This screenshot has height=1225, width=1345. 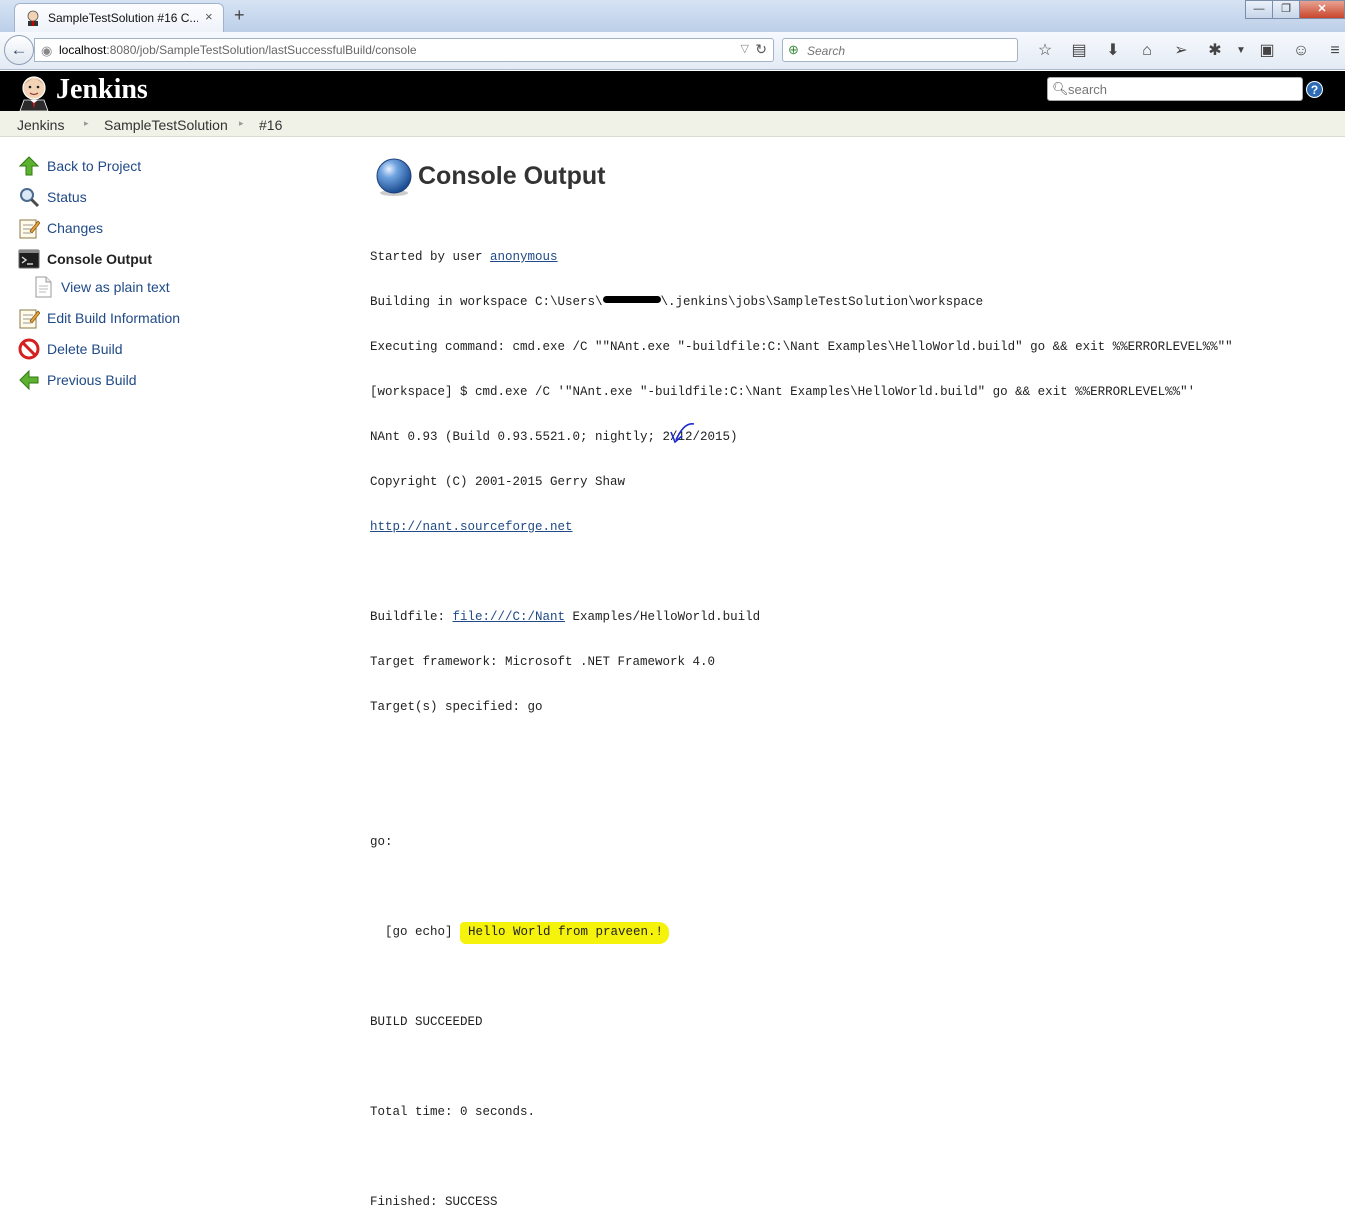 What do you see at coordinates (1045, 51) in the screenshot?
I see `star-icon: ☆` at bounding box center [1045, 51].